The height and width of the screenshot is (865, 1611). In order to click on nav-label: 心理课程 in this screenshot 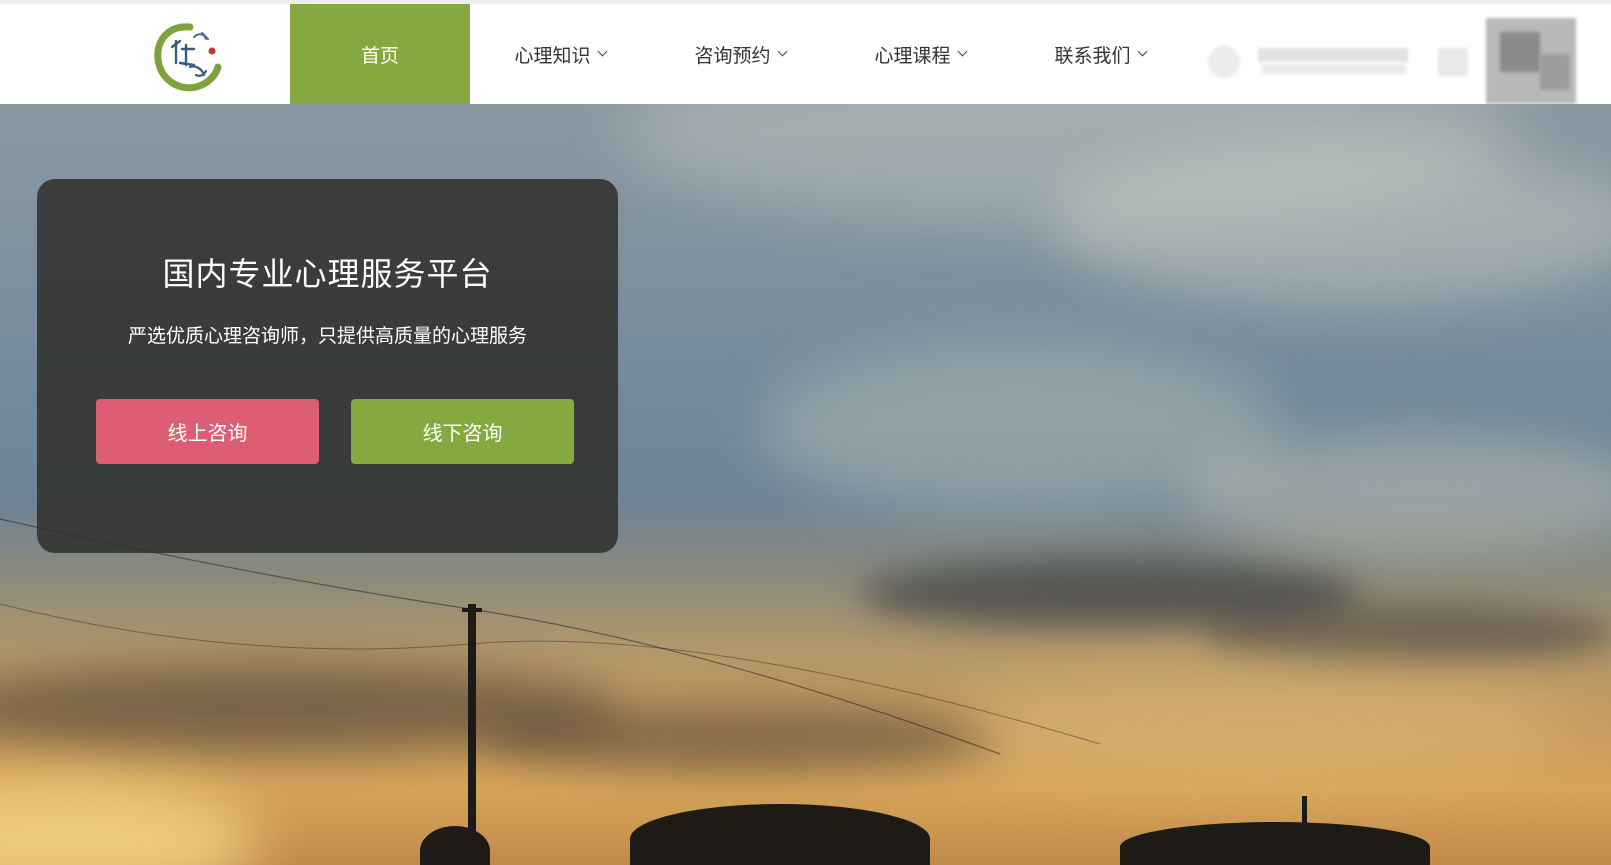, I will do `click(912, 55)`.